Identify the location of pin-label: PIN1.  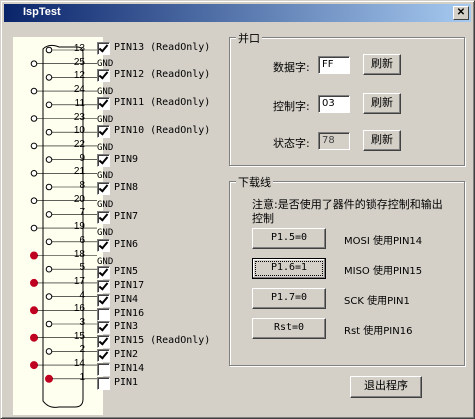
(126, 382).